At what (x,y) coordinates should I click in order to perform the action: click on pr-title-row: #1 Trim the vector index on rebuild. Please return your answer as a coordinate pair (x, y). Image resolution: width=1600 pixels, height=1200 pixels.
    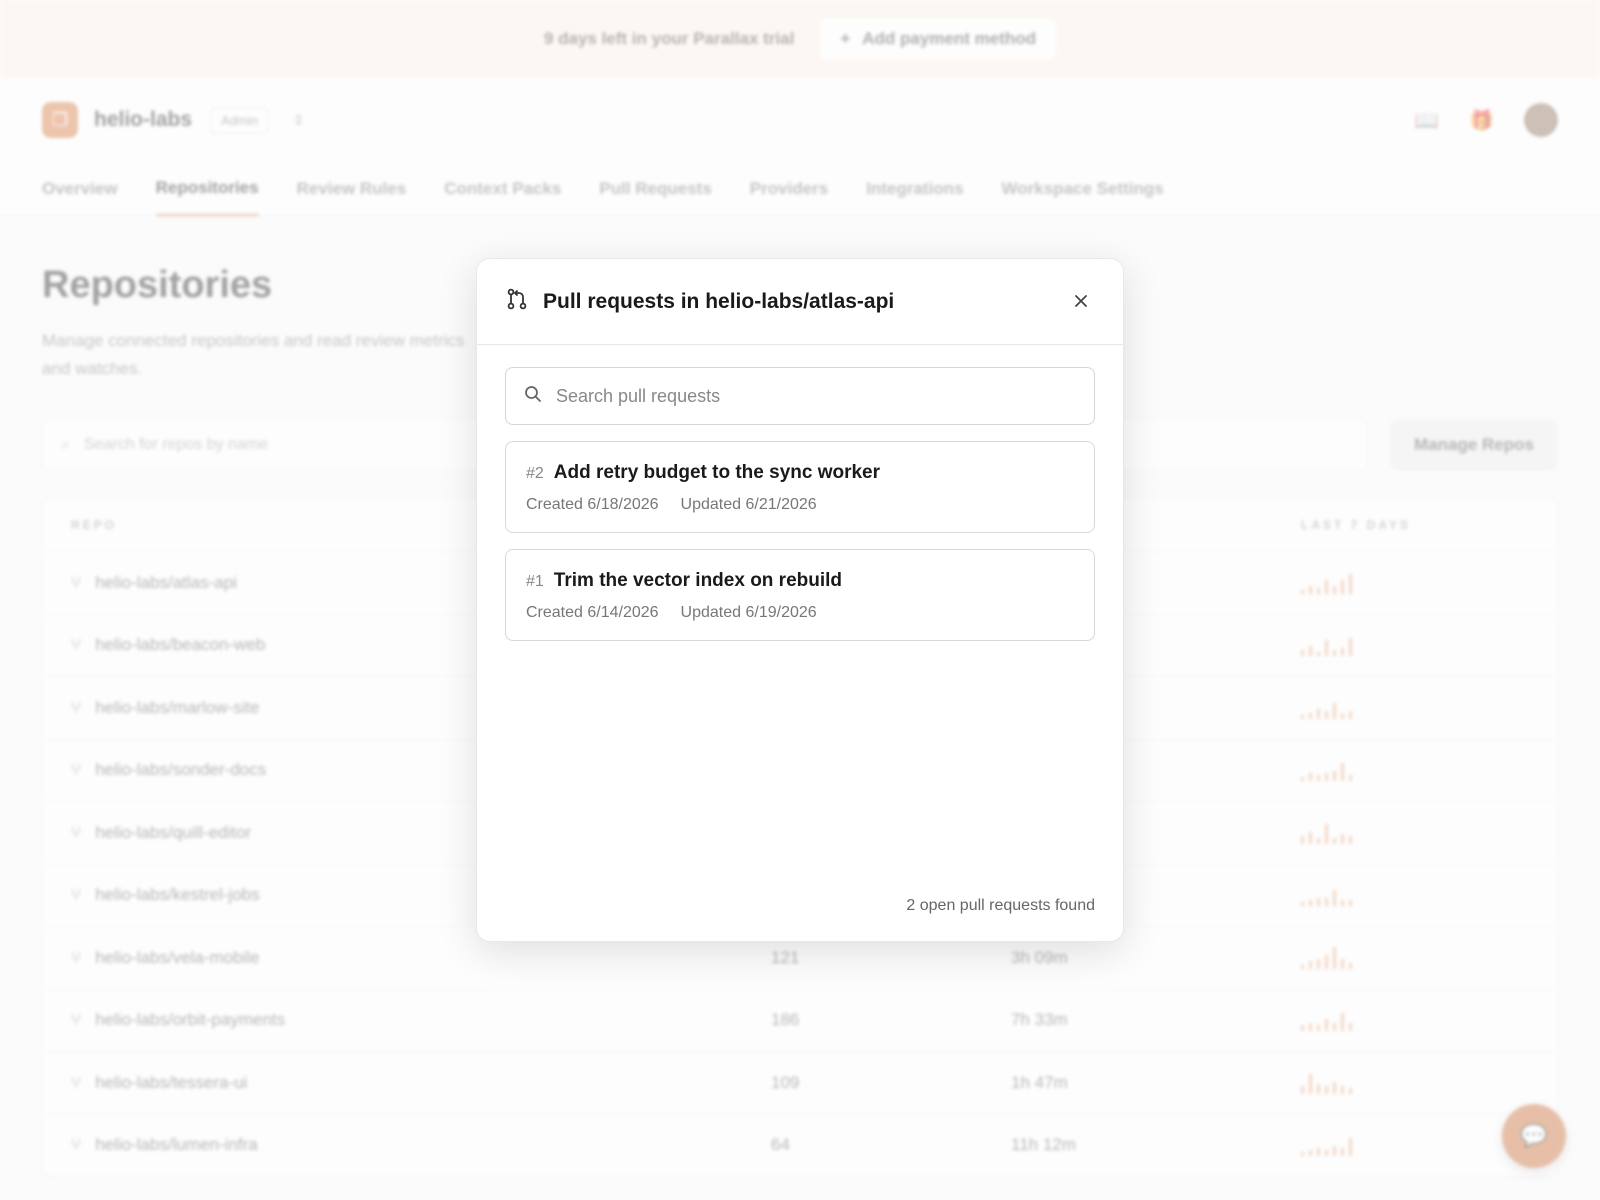
    Looking at the image, I should click on (800, 581).